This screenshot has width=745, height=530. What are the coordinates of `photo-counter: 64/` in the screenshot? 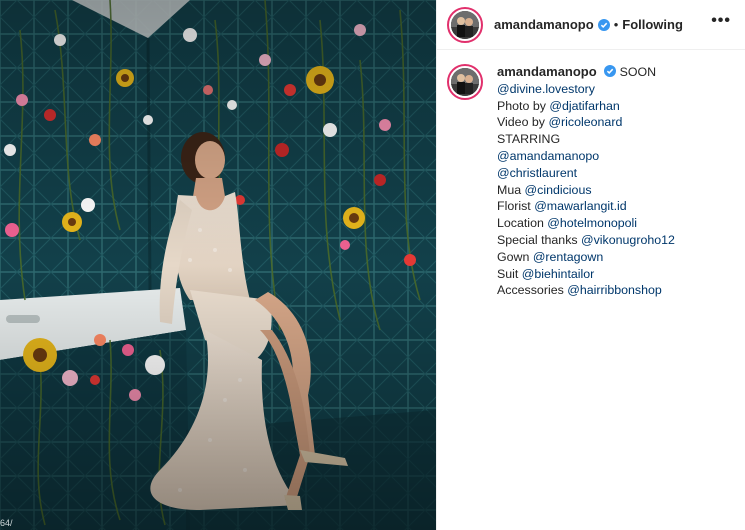 It's located at (6, 523).